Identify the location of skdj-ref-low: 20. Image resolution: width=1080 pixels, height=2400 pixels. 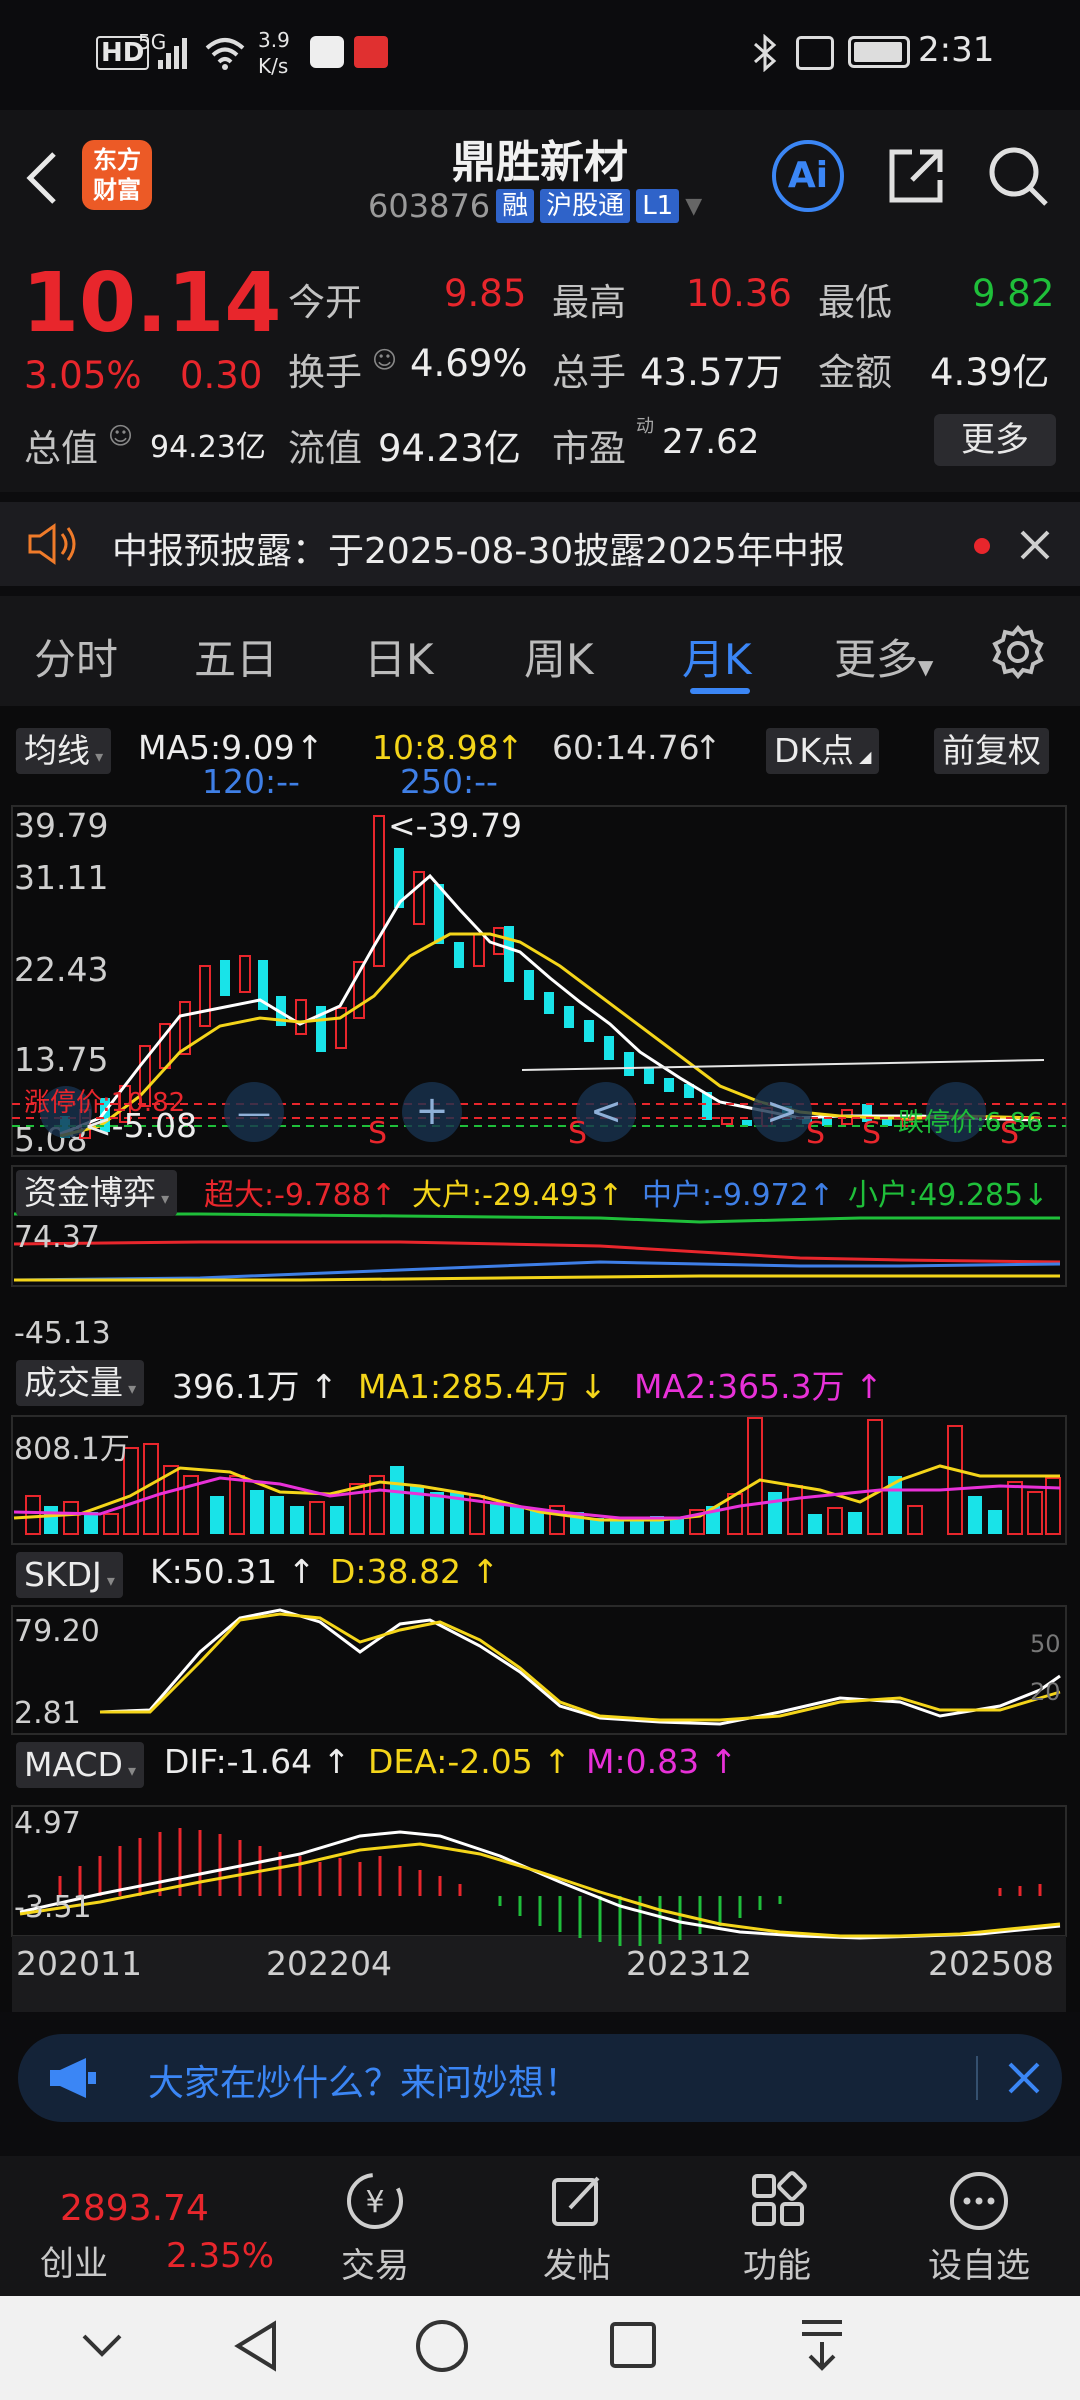
(1045, 1692).